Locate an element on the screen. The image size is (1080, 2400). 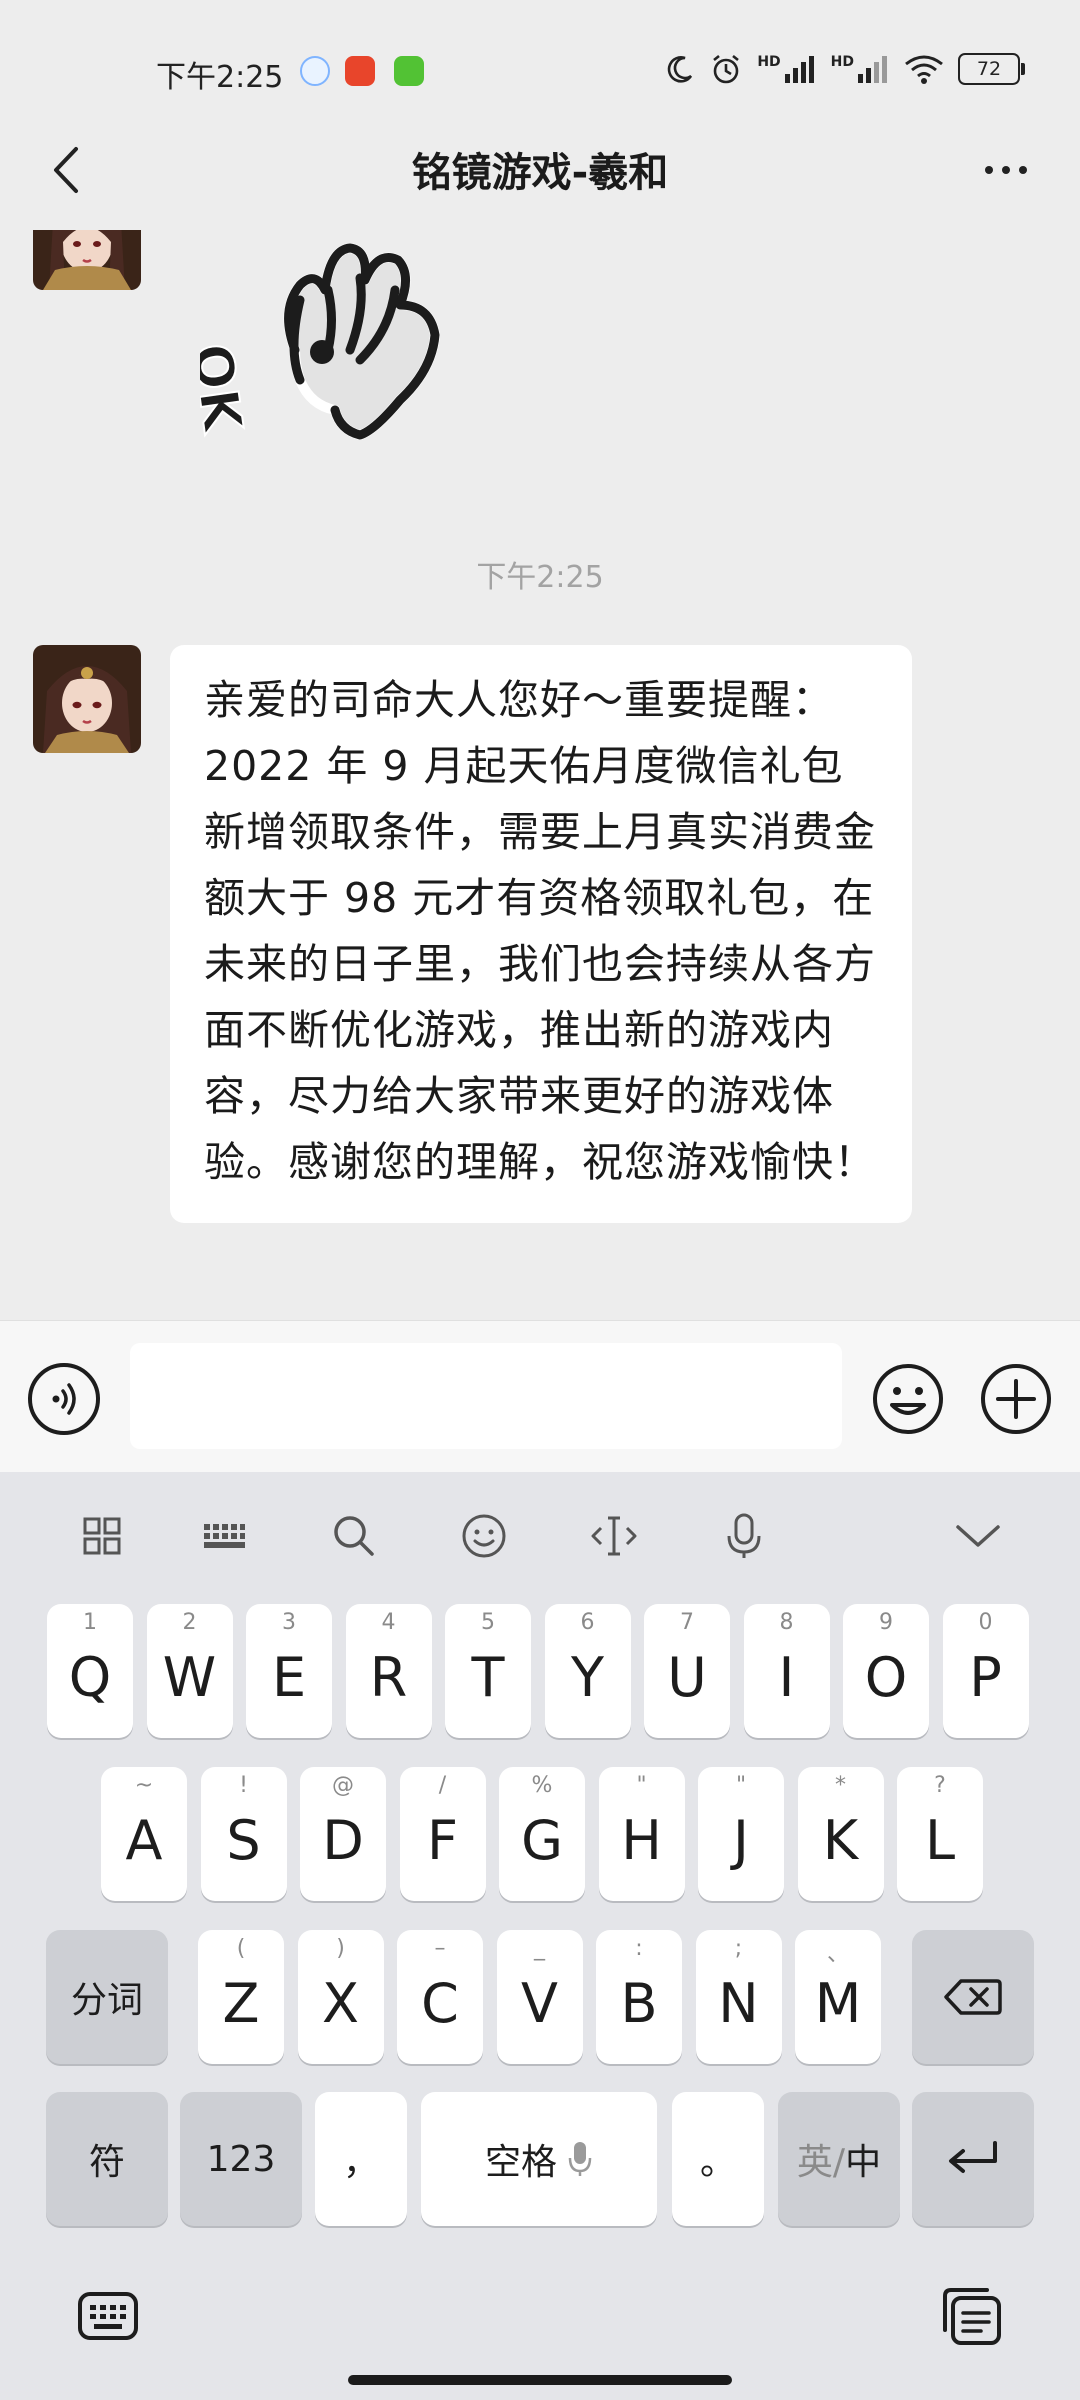
key-hint-label: 5 is located at coordinates (488, 1622).